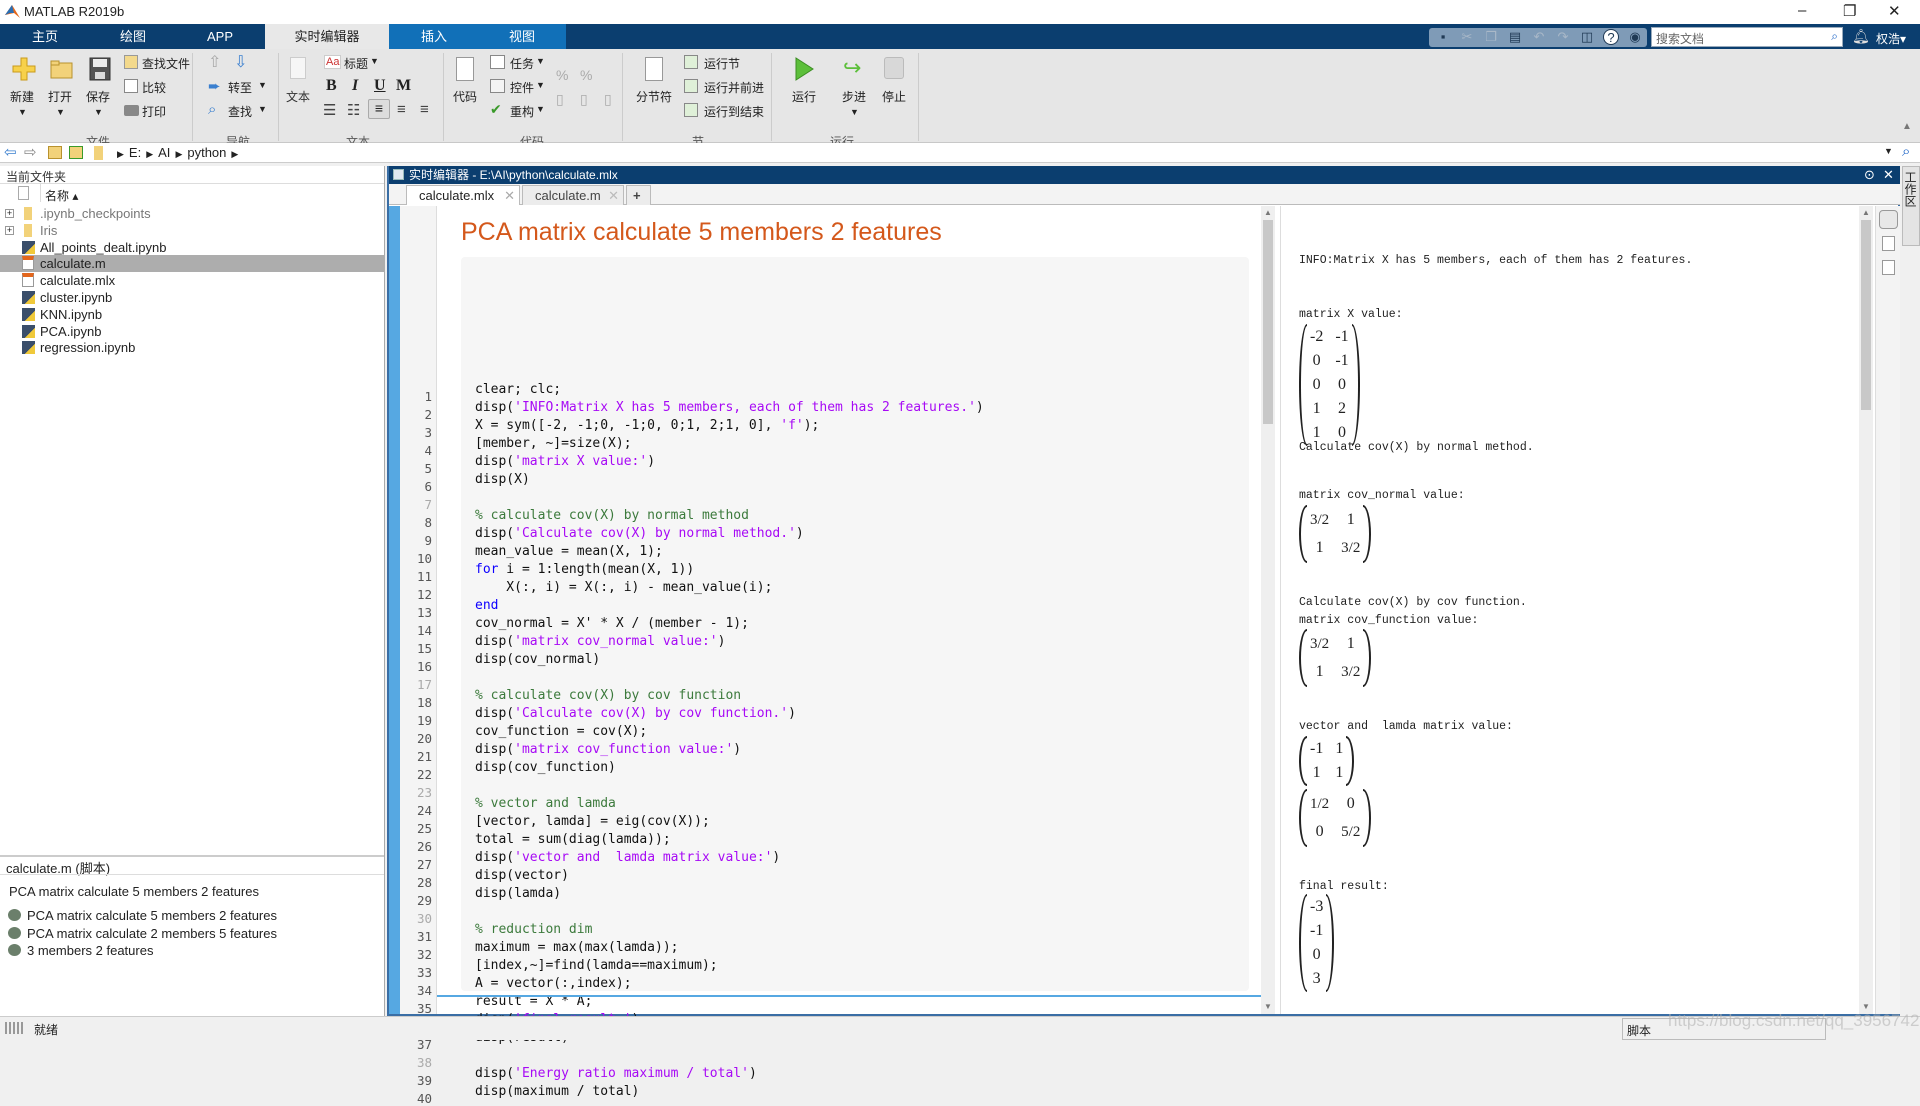 This screenshot has width=1920, height=1106. Describe the element at coordinates (522, 36) in the screenshot. I see `tab-view: 视图` at that location.